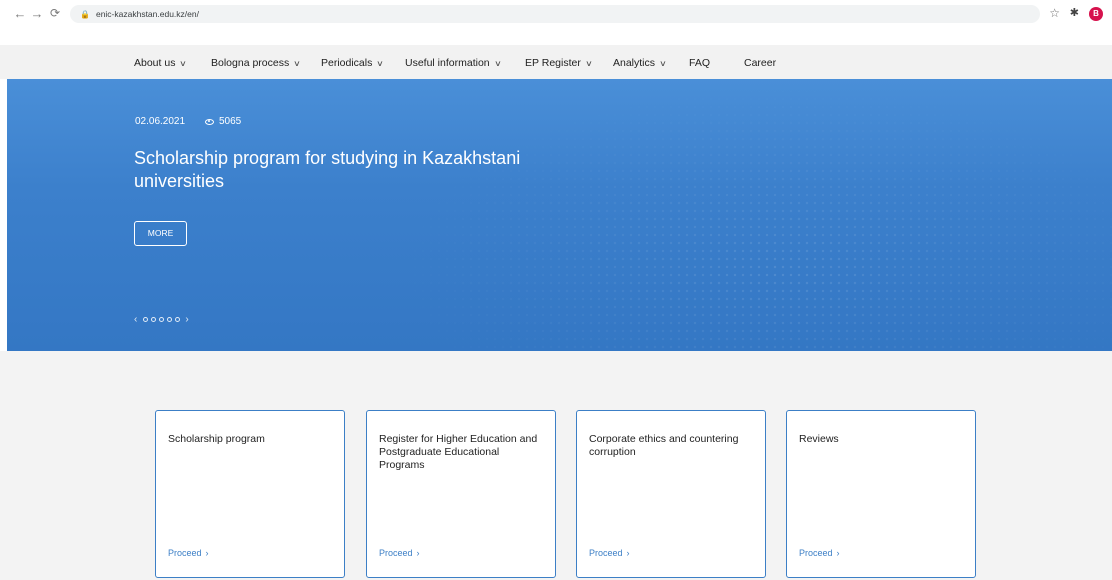  I want to click on nav-item-analytics: Analytics ∨, so click(640, 63).